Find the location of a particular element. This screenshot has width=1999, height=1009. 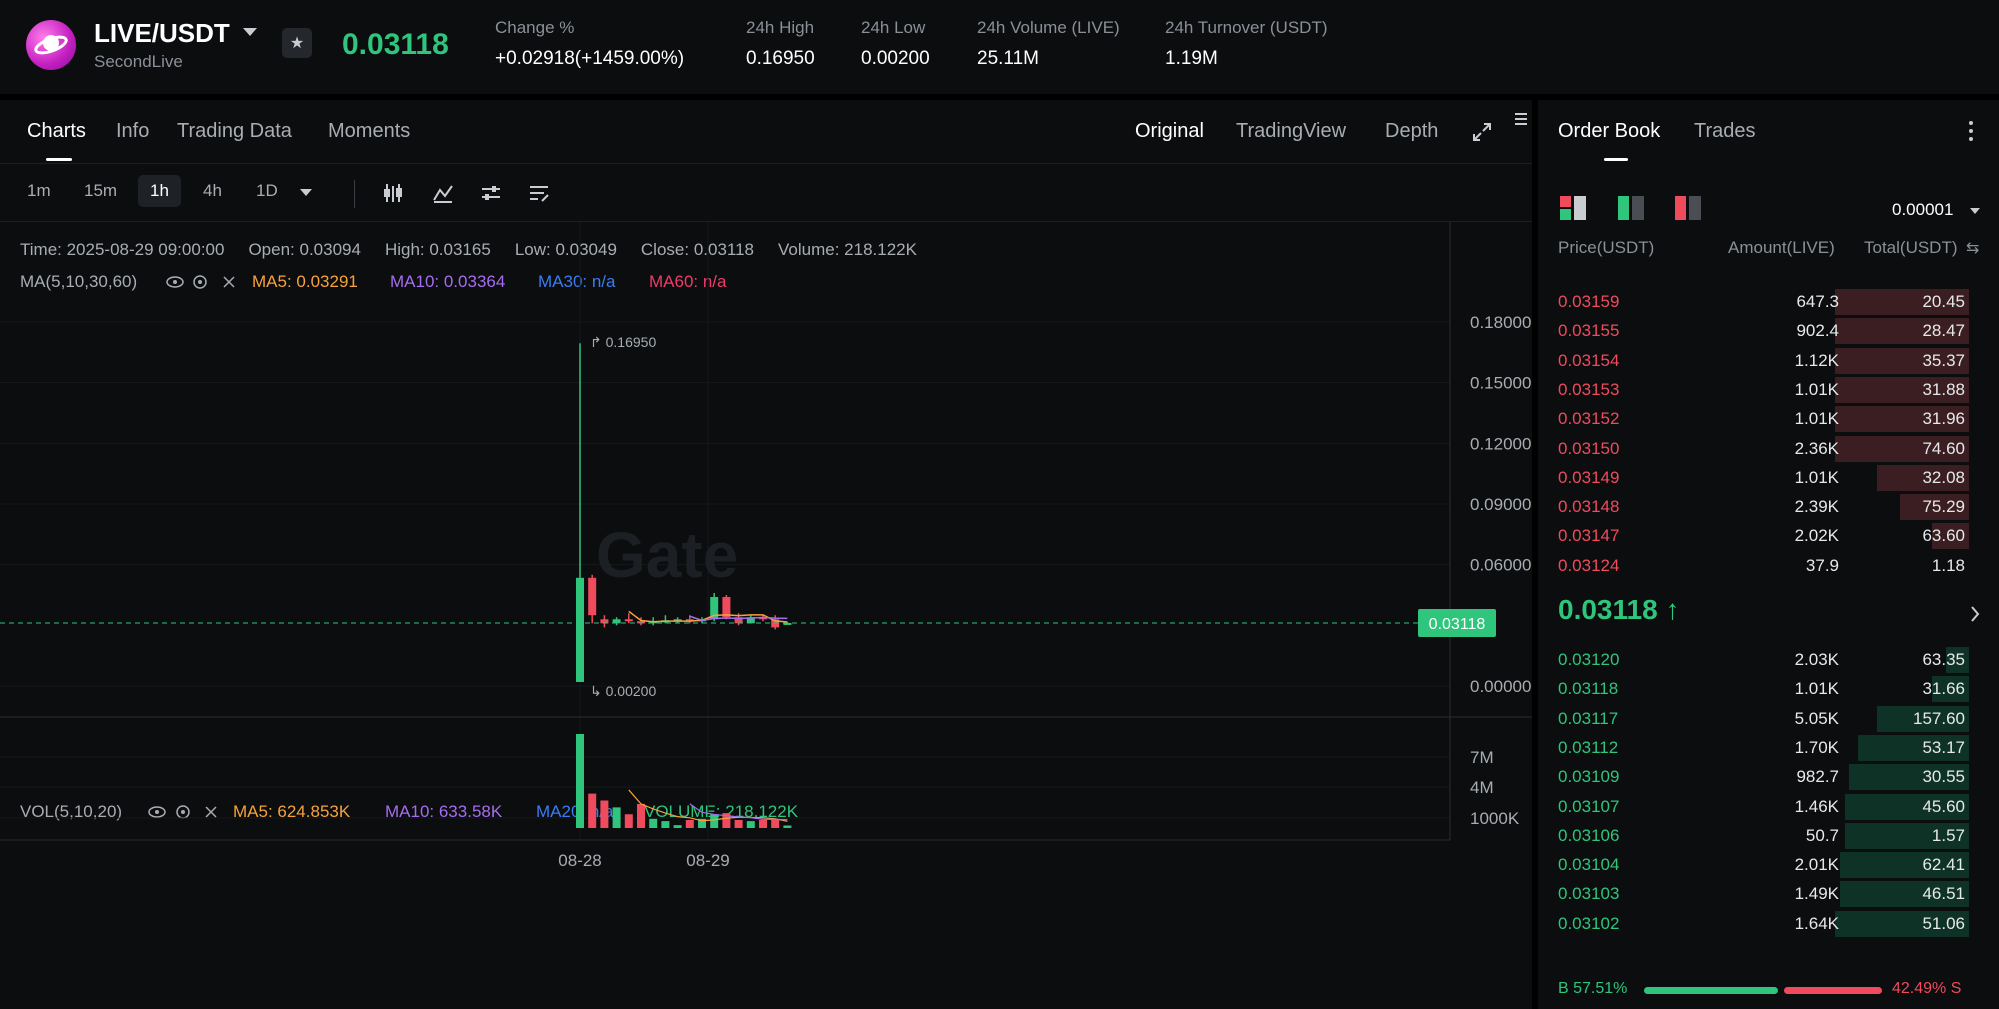

order-price: 0.03117 is located at coordinates (1588, 718).